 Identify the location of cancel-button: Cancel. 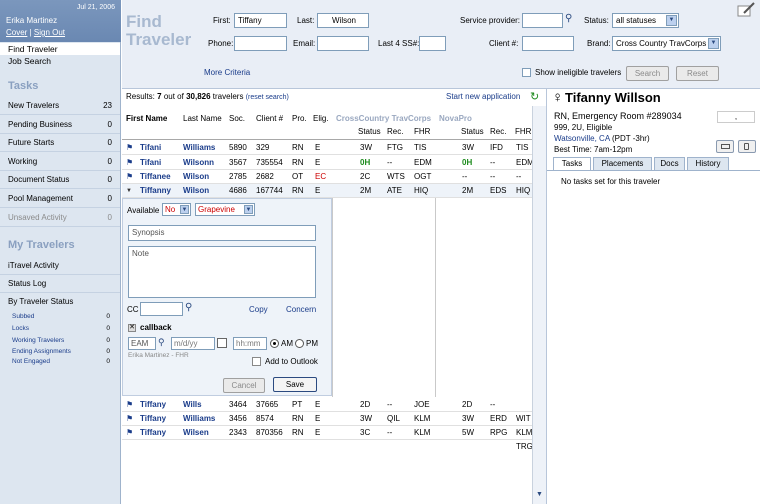
(244, 385).